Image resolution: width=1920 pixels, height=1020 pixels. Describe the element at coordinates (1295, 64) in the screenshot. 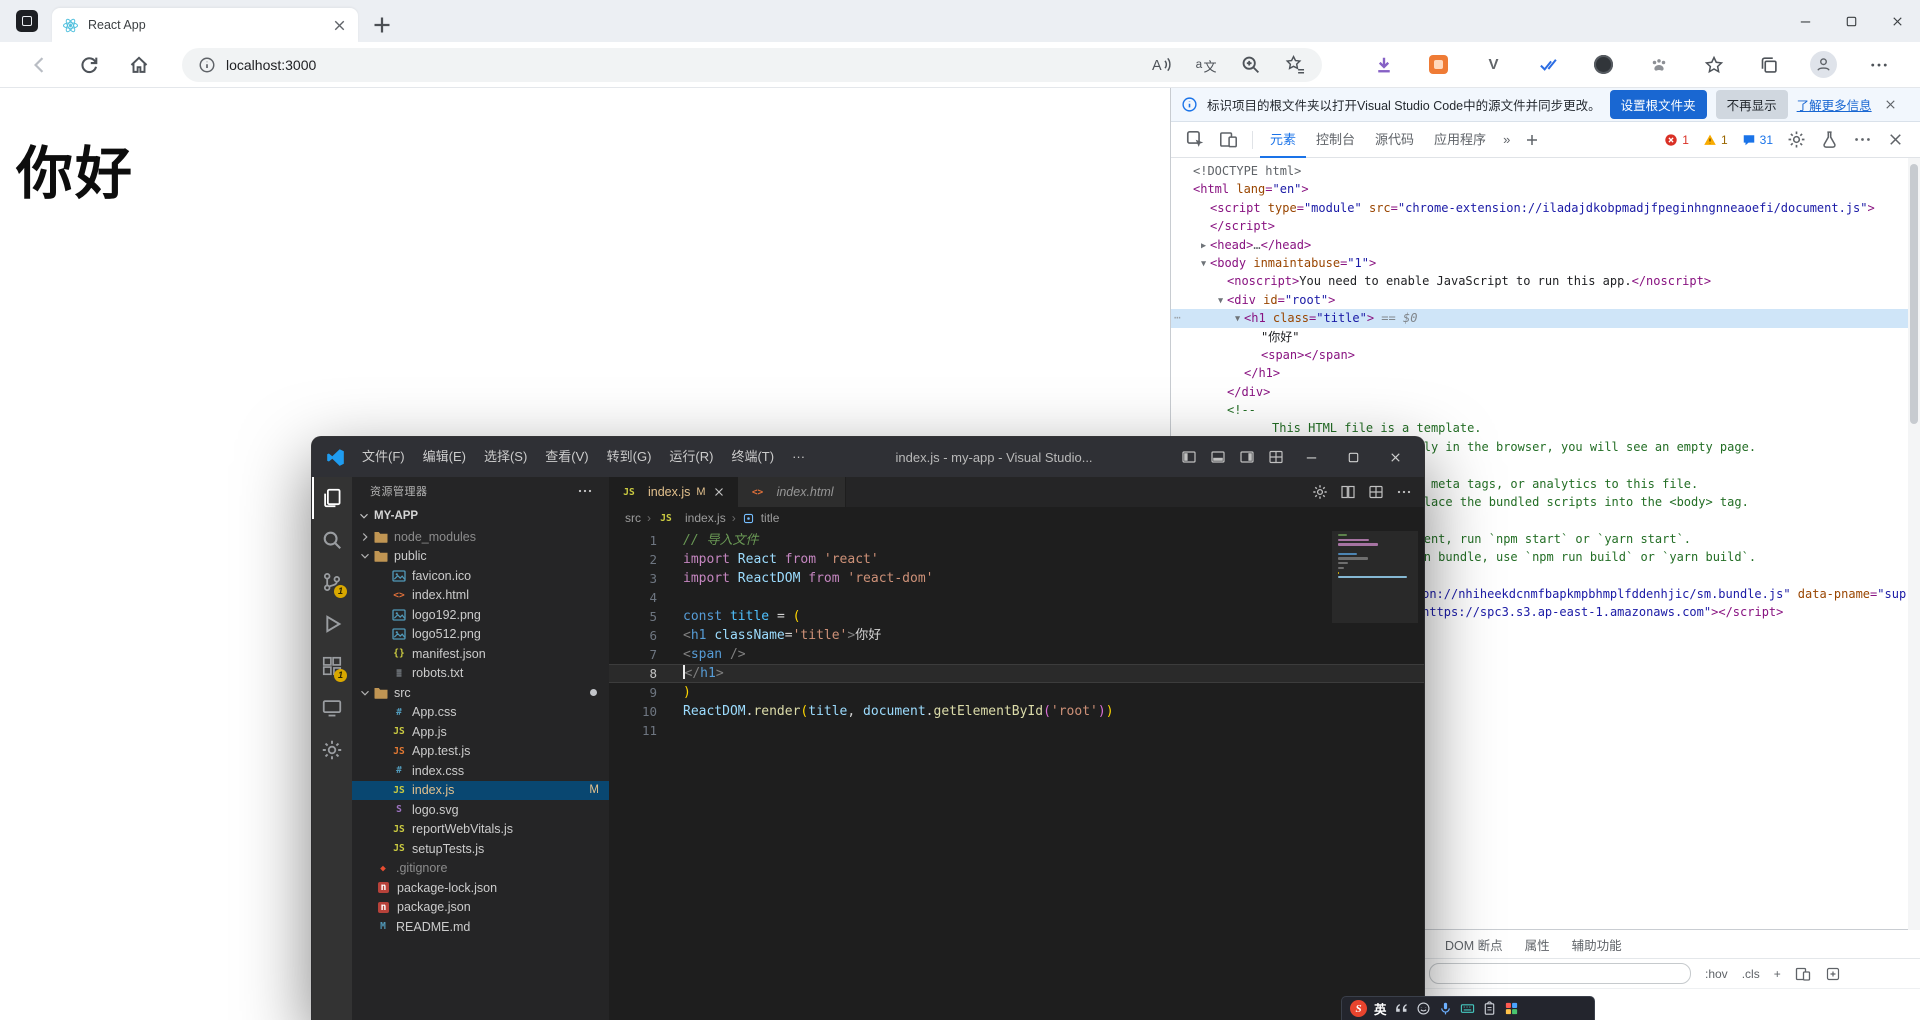

I see `add-favorite-icon` at that location.